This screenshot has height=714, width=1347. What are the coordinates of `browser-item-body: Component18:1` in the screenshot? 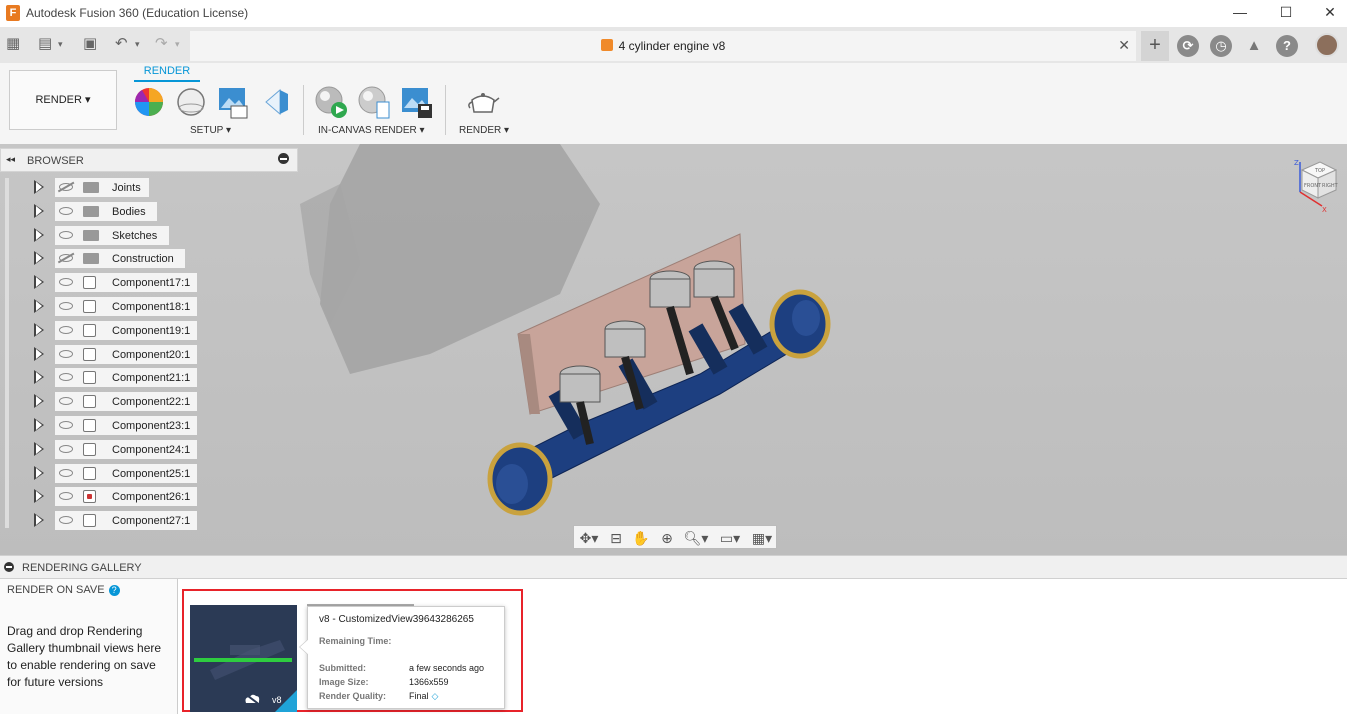 It's located at (126, 306).